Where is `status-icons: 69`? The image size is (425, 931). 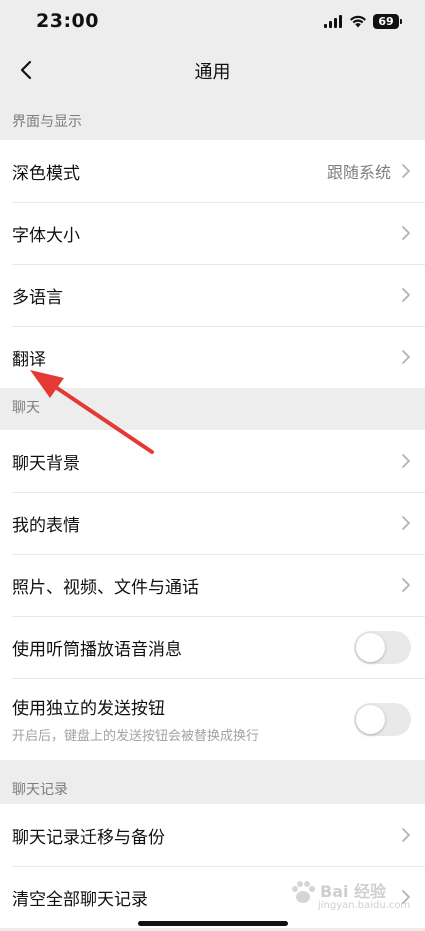 status-icons: 69 is located at coordinates (363, 21).